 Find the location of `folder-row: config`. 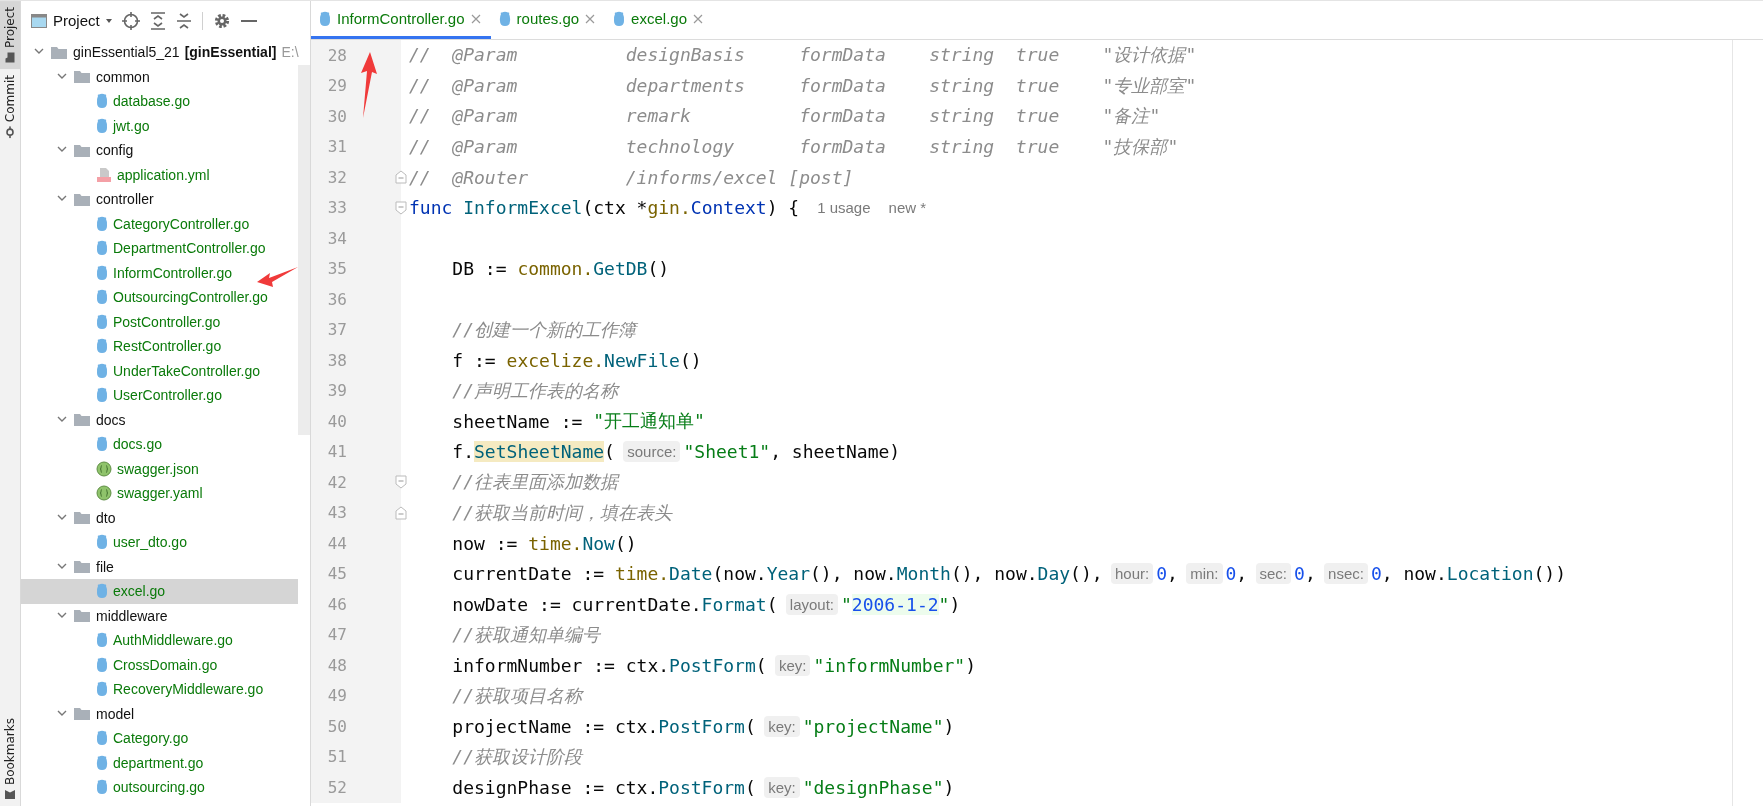

folder-row: config is located at coordinates (159, 150).